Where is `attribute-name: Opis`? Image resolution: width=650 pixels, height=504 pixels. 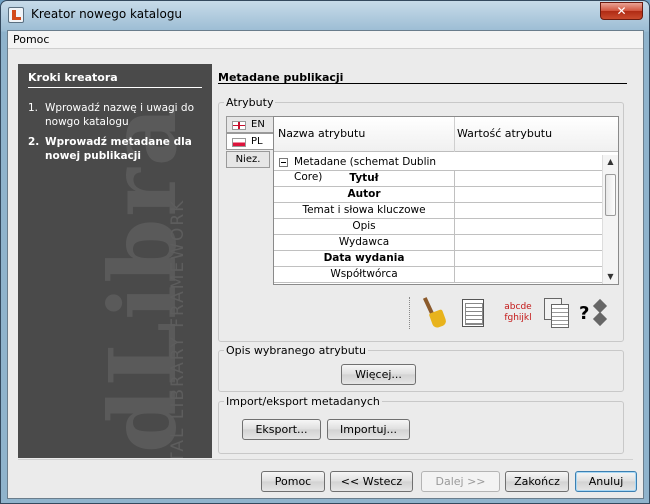 attribute-name: Opis is located at coordinates (364, 227).